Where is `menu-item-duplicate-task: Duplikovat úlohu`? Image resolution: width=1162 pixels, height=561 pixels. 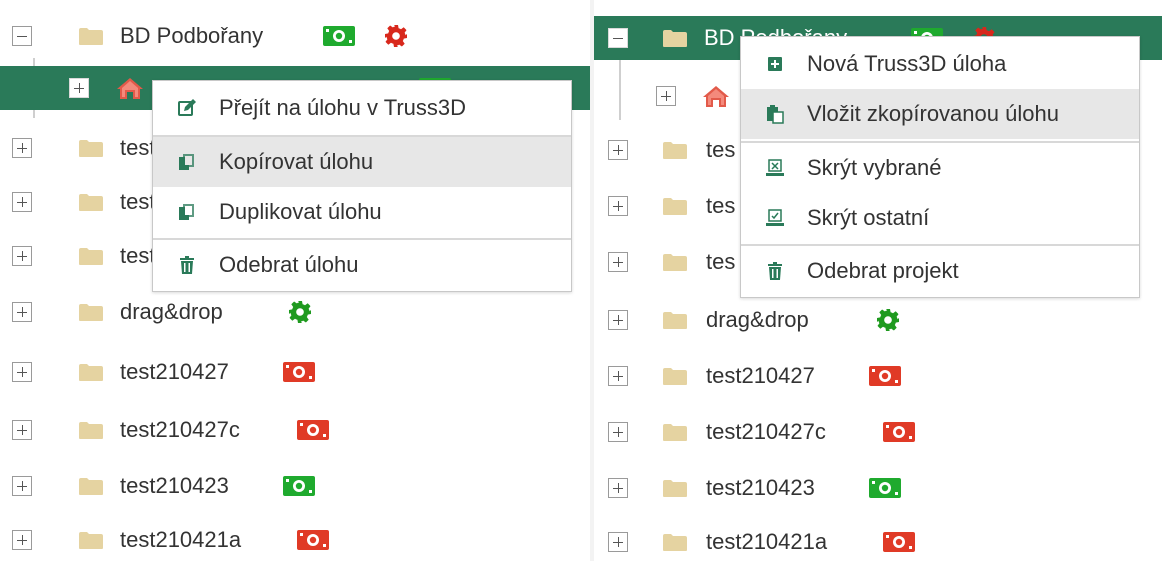
menu-item-duplicate-task: Duplikovat úlohu is located at coordinates (362, 212).